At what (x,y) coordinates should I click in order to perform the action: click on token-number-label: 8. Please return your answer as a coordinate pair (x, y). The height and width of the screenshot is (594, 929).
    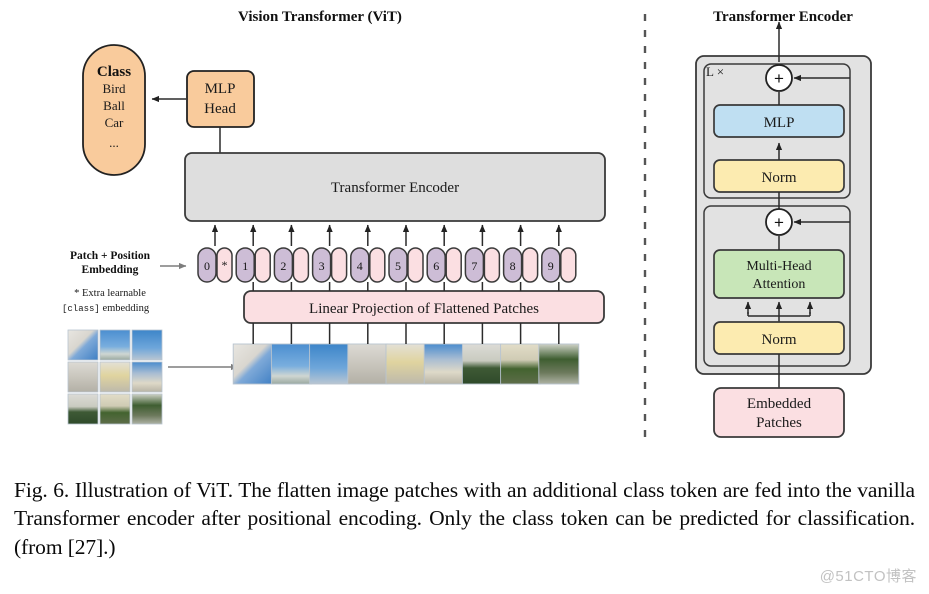
    Looking at the image, I should click on (513, 266).